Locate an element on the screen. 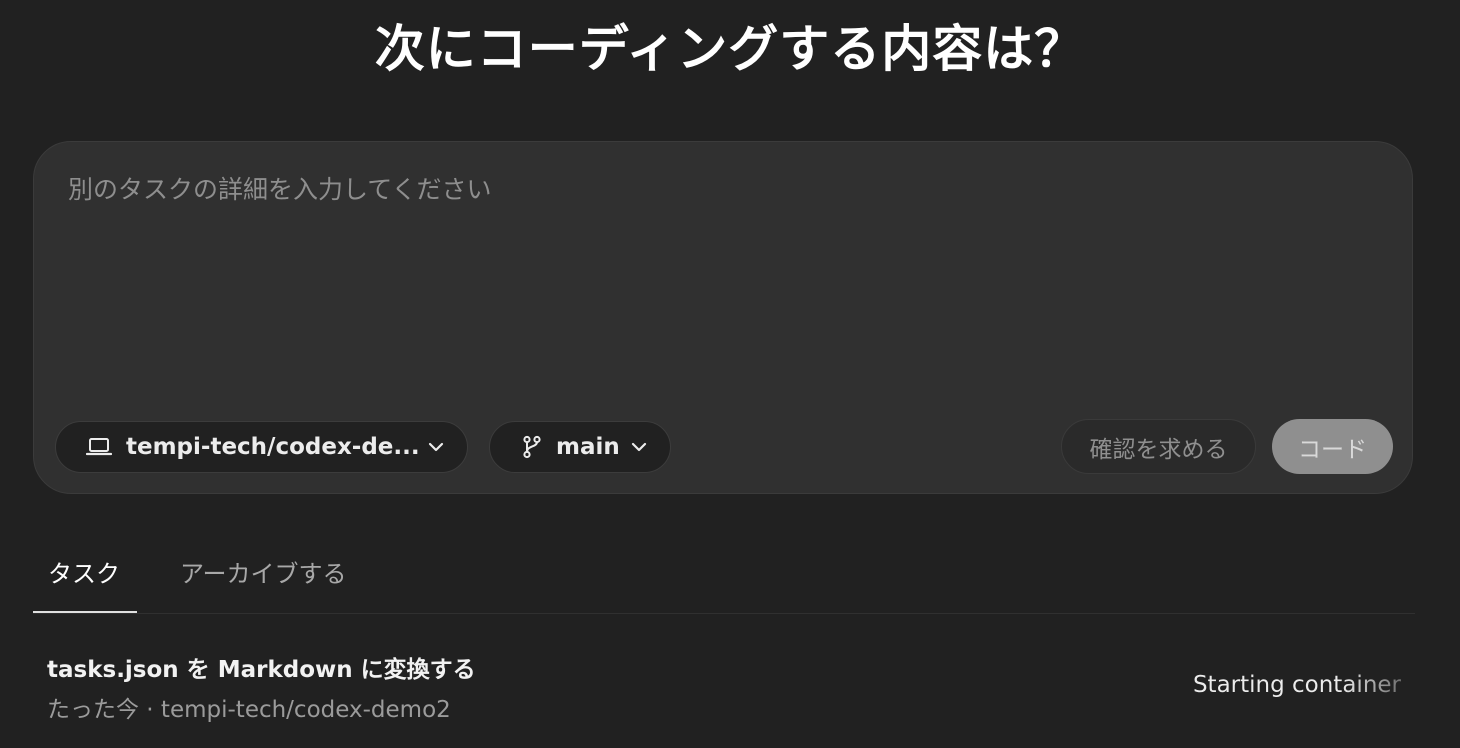  task-status: Starting container is located at coordinates (1296, 685).